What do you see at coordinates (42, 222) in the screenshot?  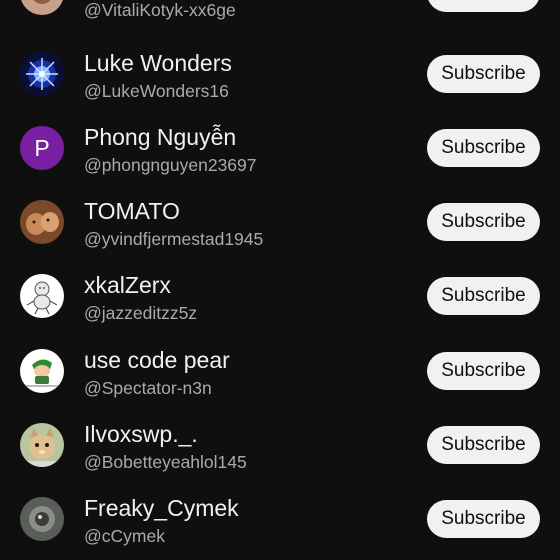 I see `animal-photo-avatar-icon` at bounding box center [42, 222].